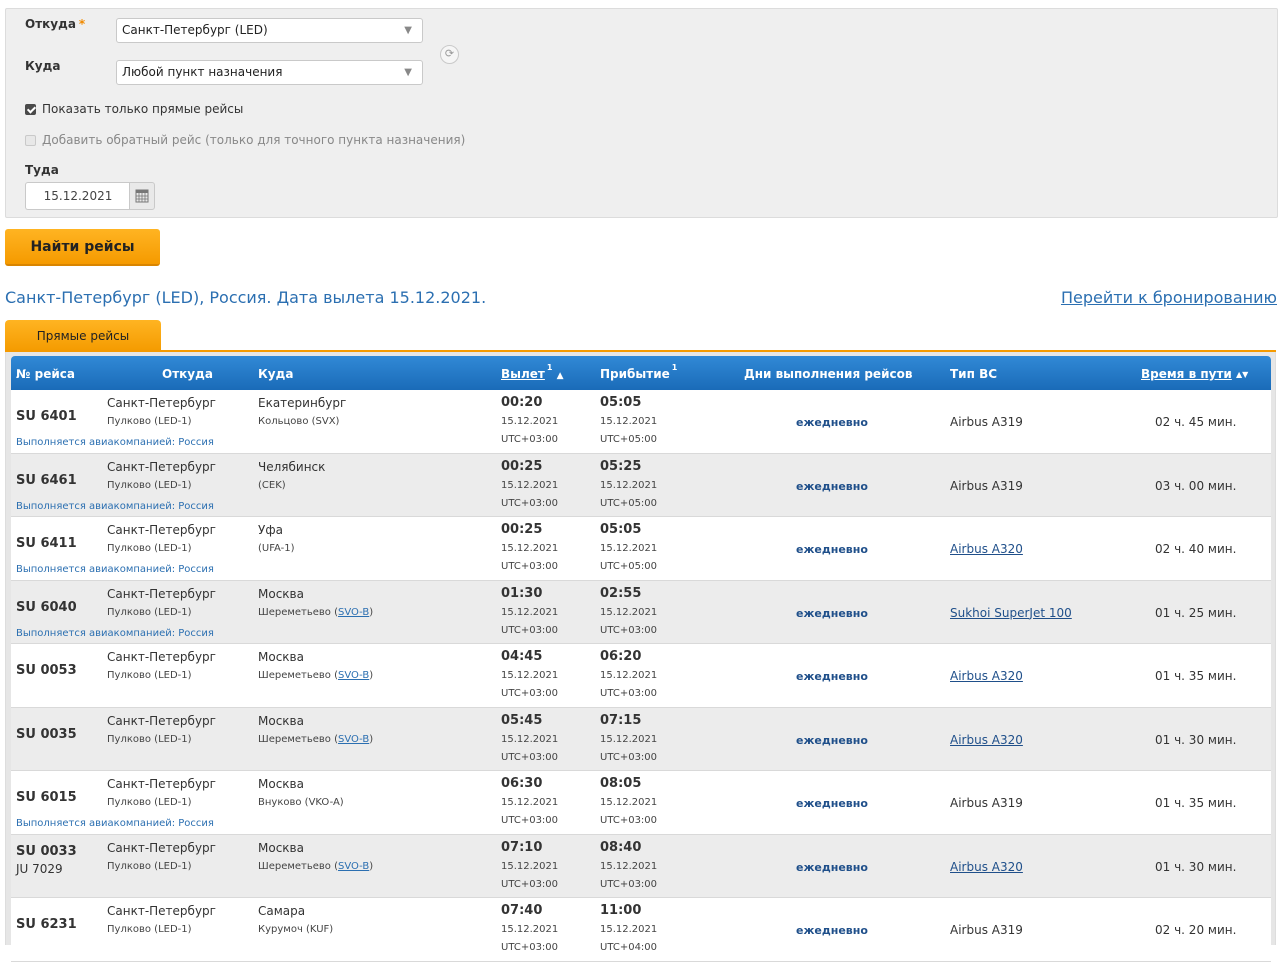 This screenshot has width=1280, height=962. I want to click on from-select-value: Санкт-Петербург (LED), so click(195, 30).